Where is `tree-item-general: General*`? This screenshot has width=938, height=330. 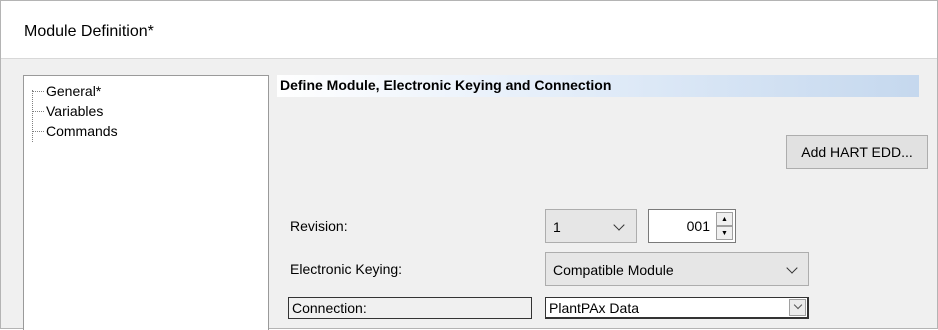 tree-item-general: General* is located at coordinates (66, 91).